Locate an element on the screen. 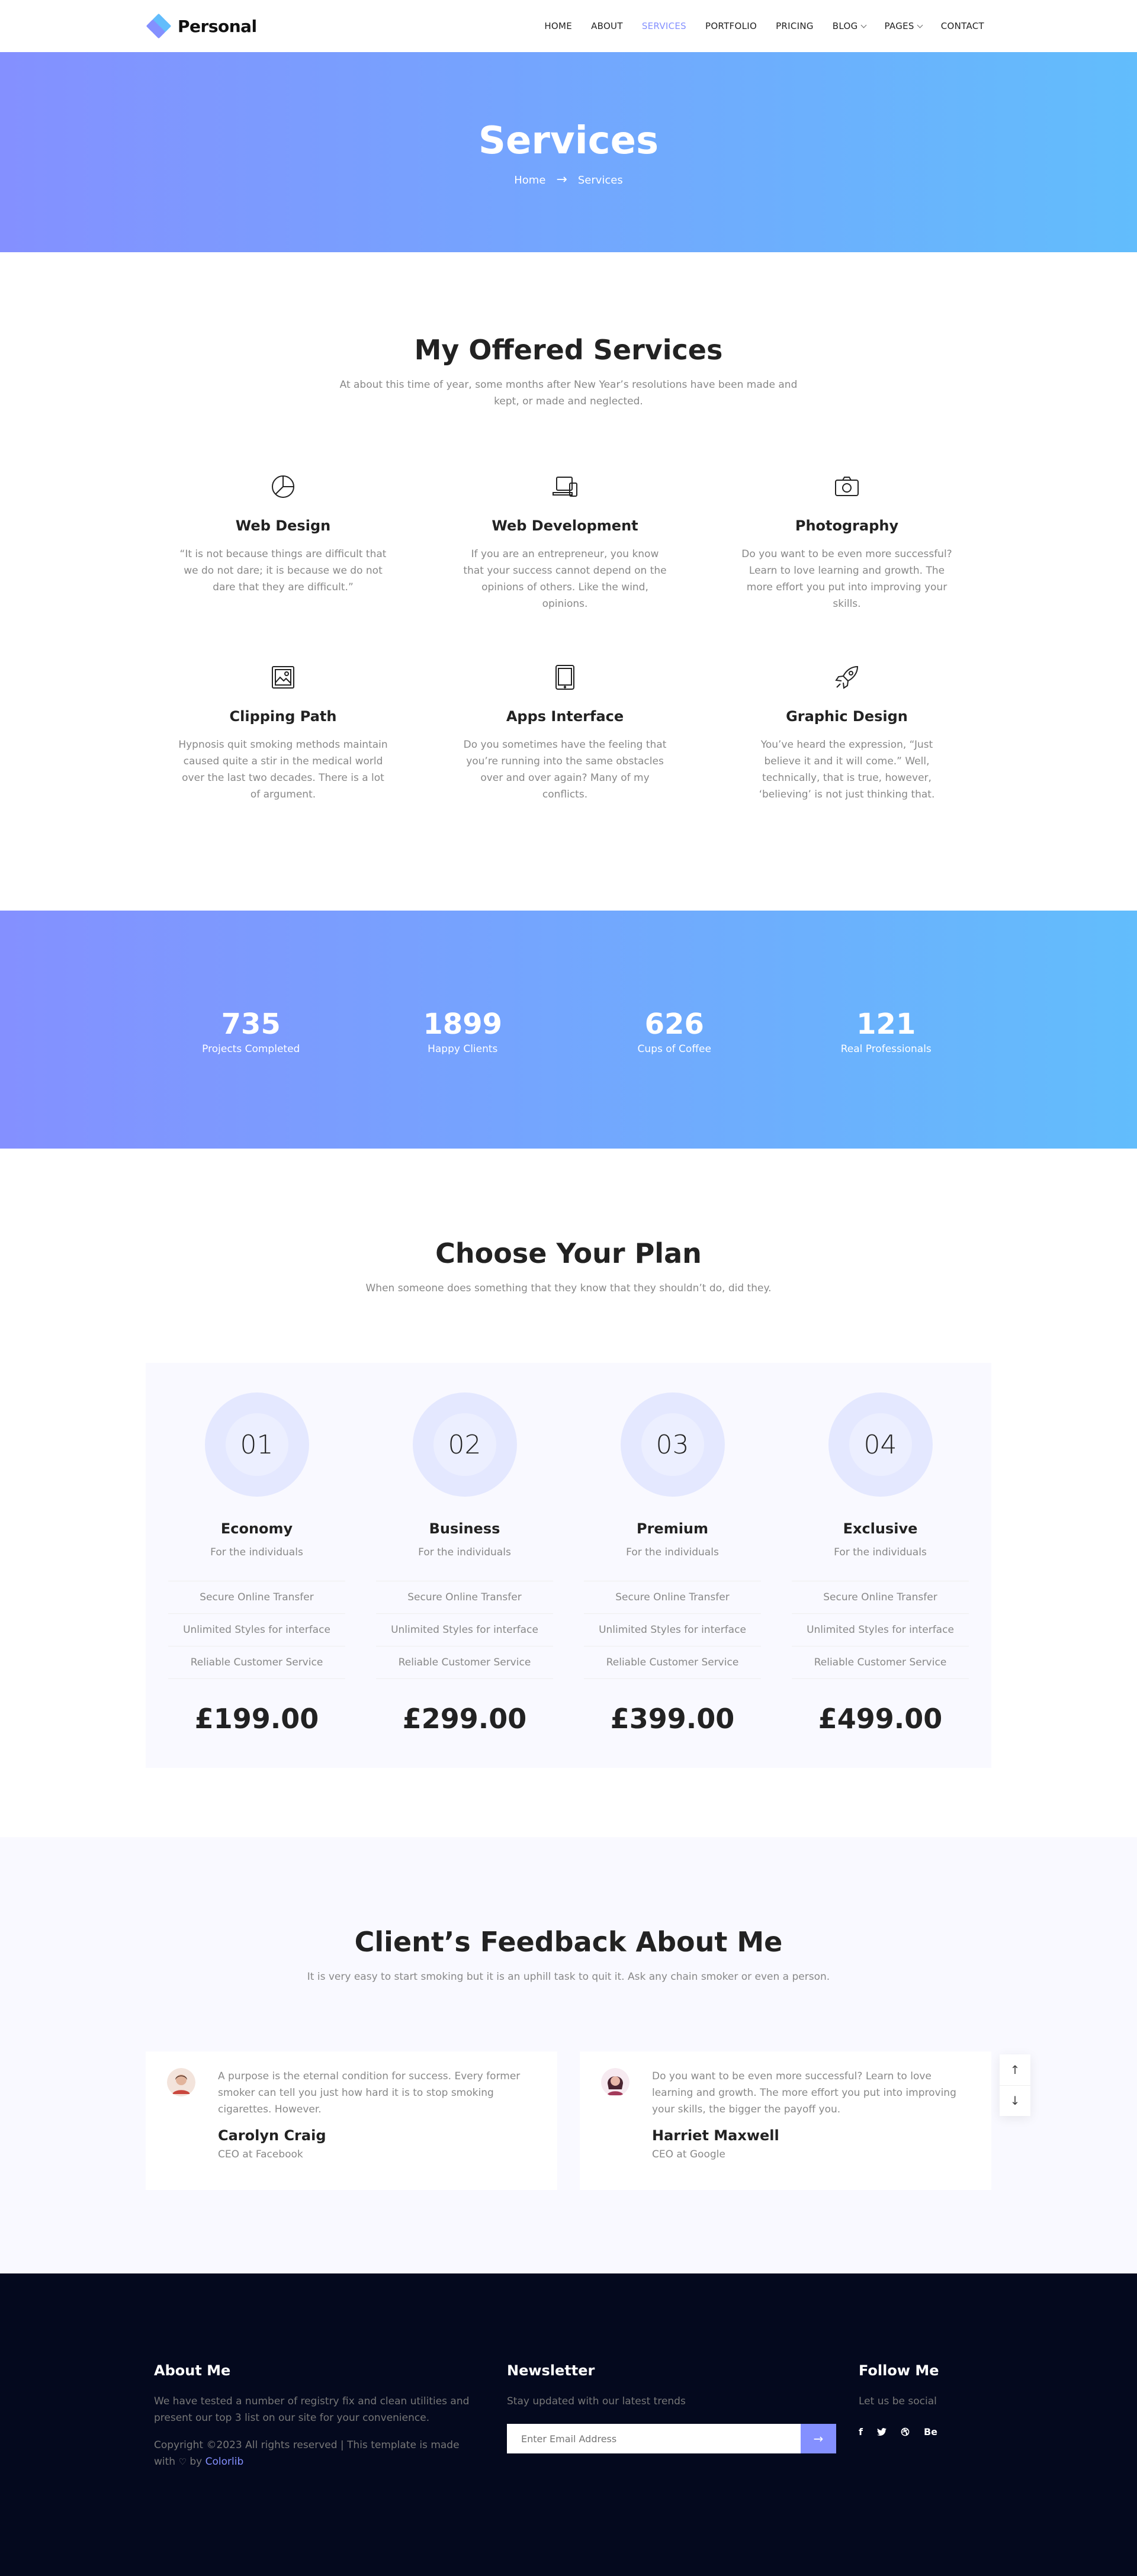 Image resolution: width=1137 pixels, height=2576 pixels. nav-label: Pricing is located at coordinates (795, 26).